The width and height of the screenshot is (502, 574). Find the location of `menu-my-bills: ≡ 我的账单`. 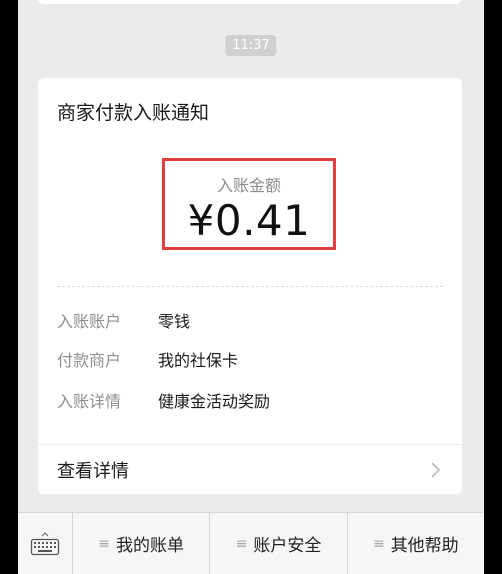

menu-my-bills: ≡ 我的账单 is located at coordinates (142, 543).